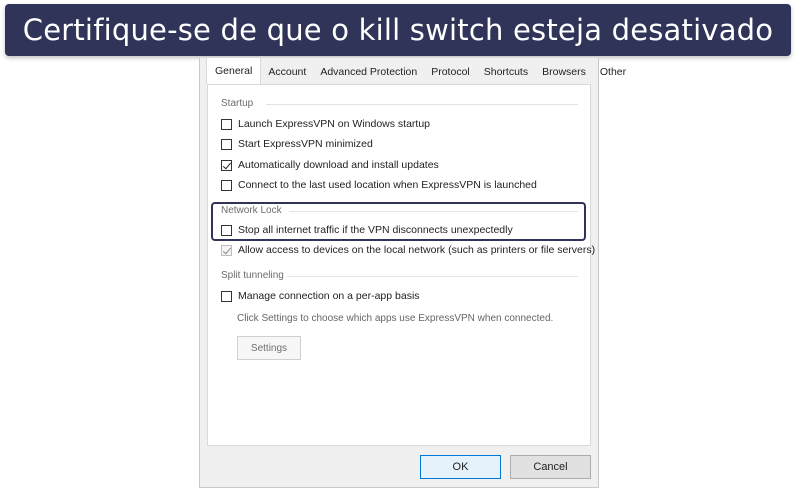  I want to click on option-launch-on-startup: Launch ExpressVPN on Windows startup, so click(325, 124).